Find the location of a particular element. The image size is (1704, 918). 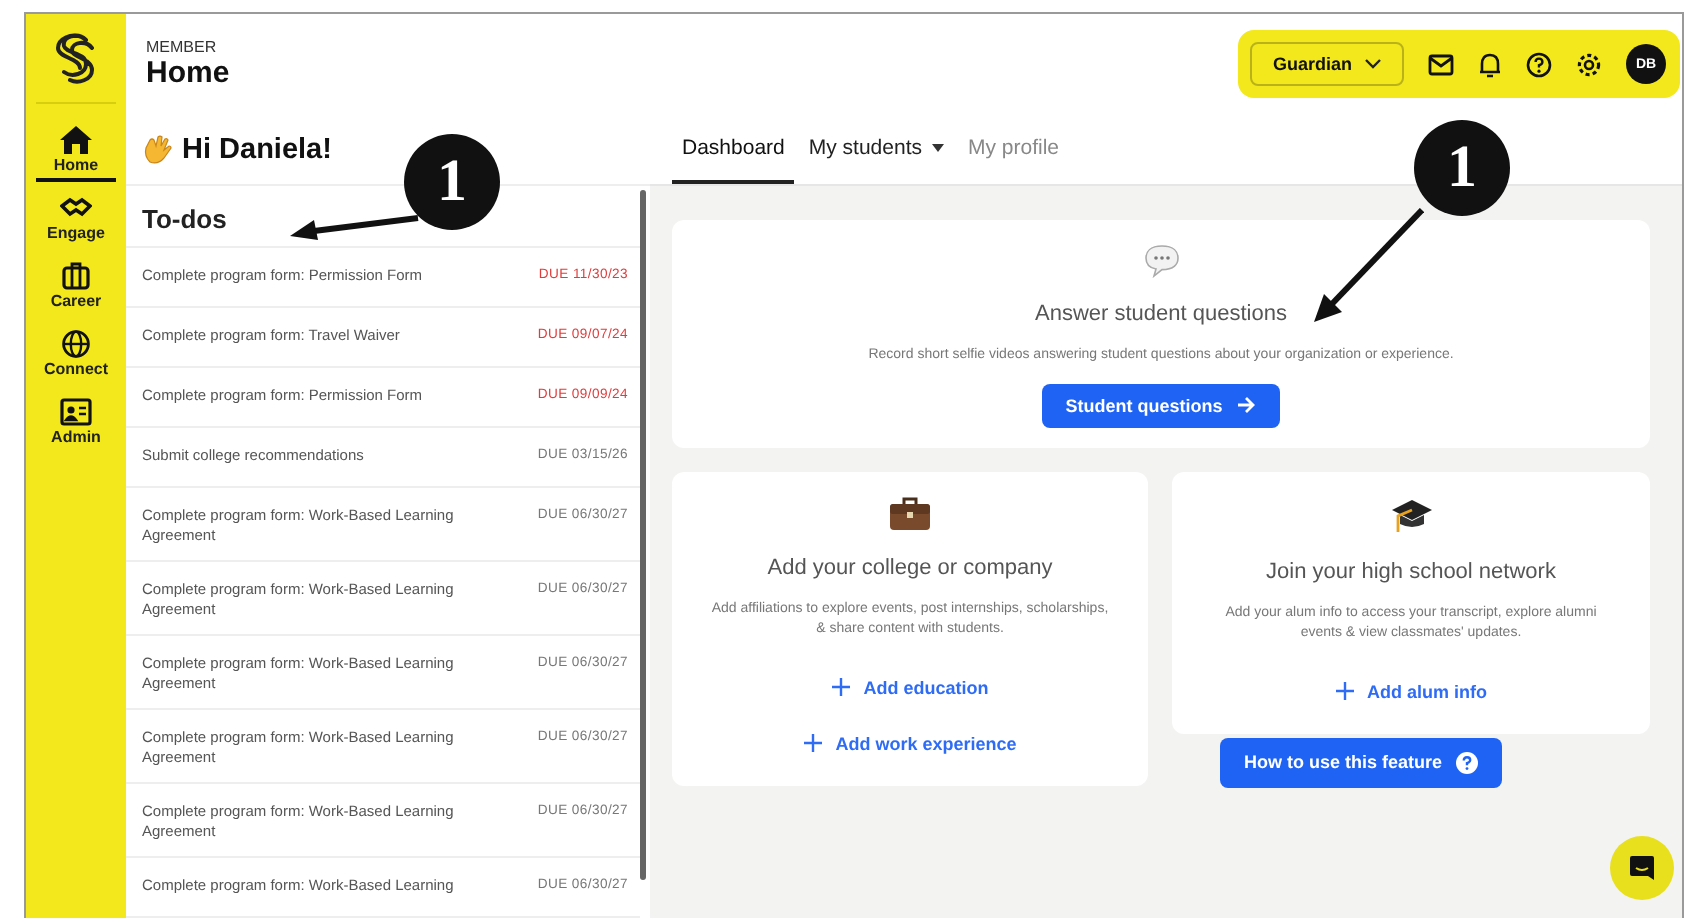

student-questions-button: Student questions is located at coordinates (1161, 405).